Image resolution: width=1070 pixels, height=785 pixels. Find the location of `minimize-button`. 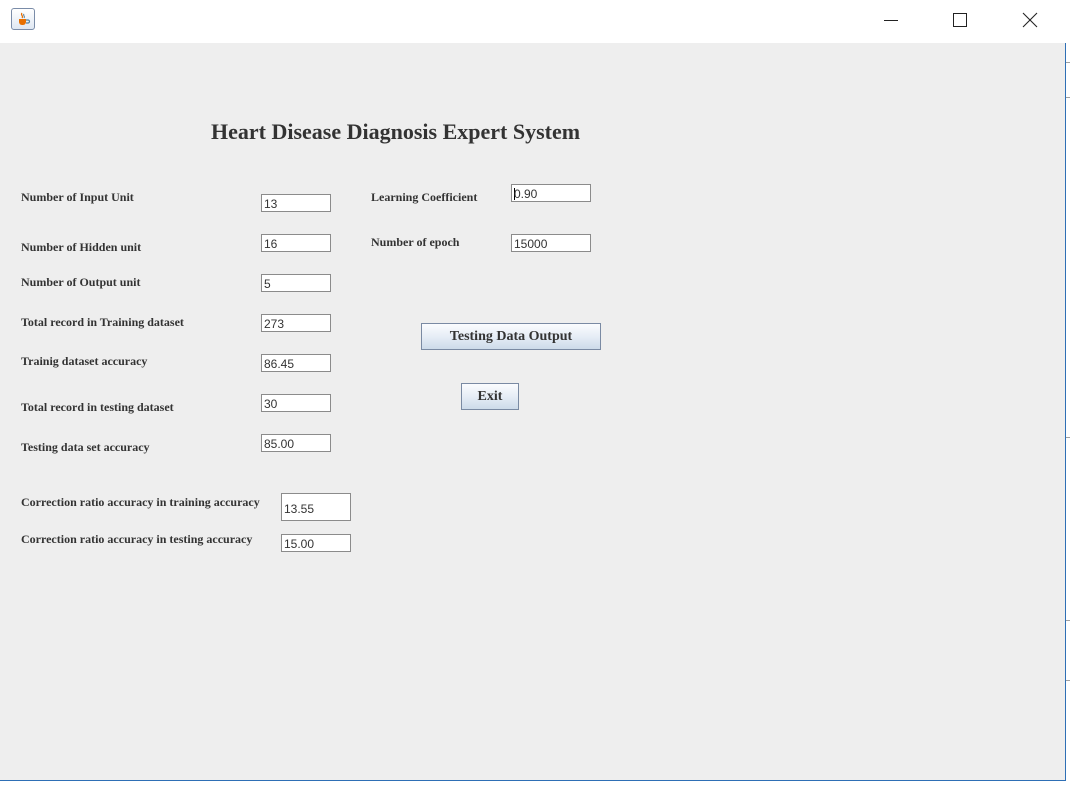

minimize-button is located at coordinates (891, 20).